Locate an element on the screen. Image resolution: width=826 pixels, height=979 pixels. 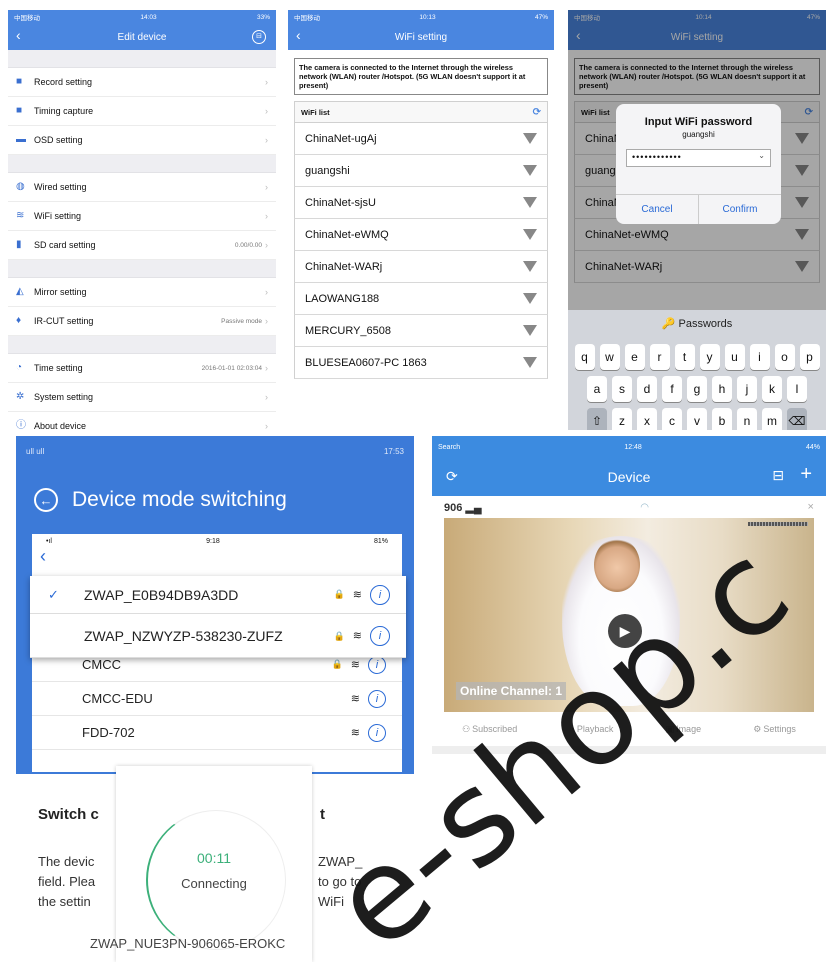
wifi-icon: ≋ is located at coordinates (357, 635).